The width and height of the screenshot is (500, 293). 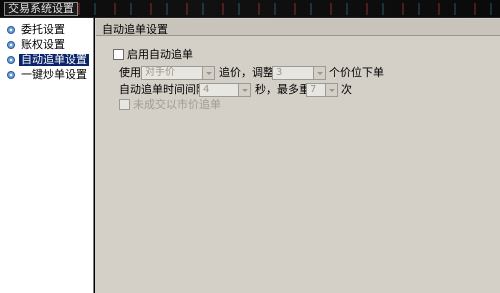 What do you see at coordinates (118, 54) in the screenshot?
I see `enable-auto-chase-checkbox` at bounding box center [118, 54].